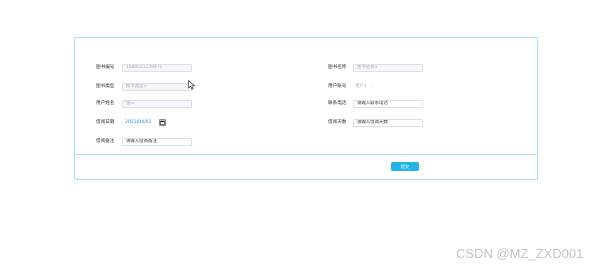 The width and height of the screenshot is (605, 271). Describe the element at coordinates (105, 86) in the screenshot. I see `book-type-label: 图书类型` at that location.